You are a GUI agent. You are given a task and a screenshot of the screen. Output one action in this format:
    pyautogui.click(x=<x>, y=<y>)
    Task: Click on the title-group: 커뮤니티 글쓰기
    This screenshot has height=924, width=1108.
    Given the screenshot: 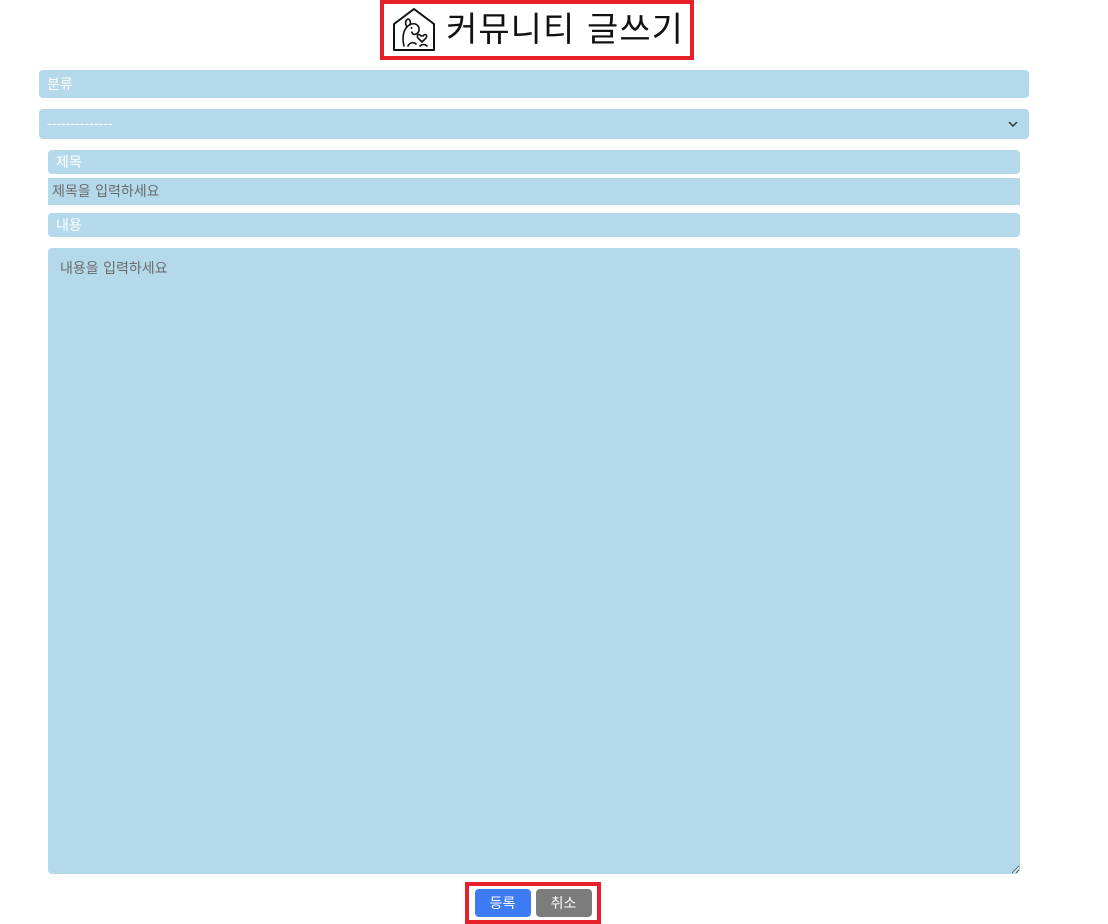 What is the action you would take?
    pyautogui.click(x=537, y=30)
    